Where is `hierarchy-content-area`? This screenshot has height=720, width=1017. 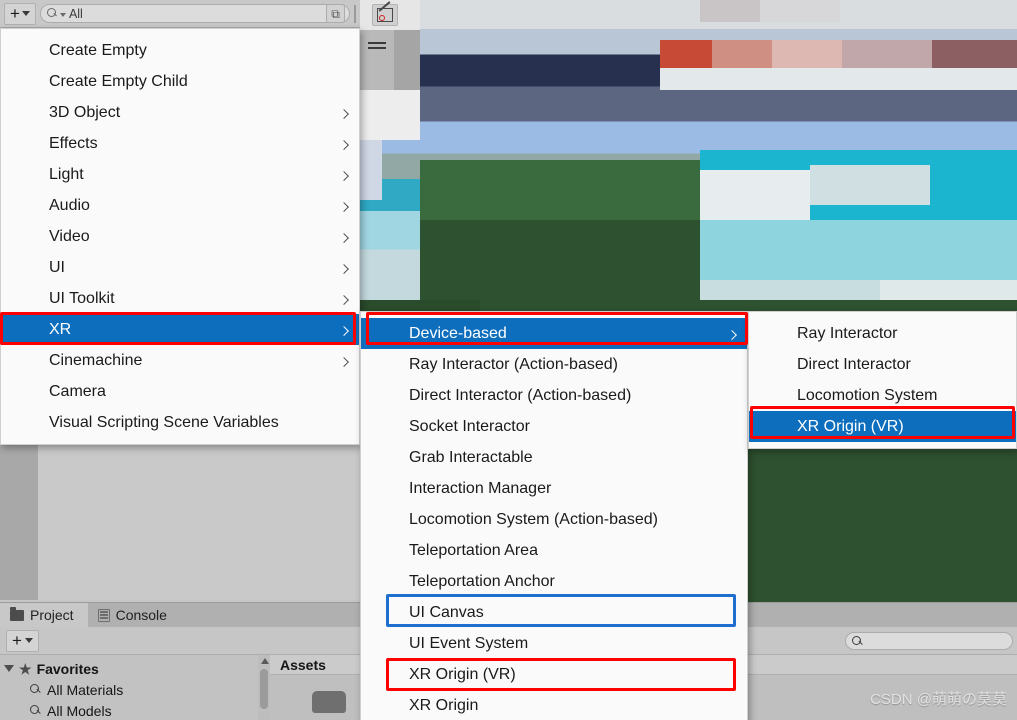 hierarchy-content-area is located at coordinates (199, 520).